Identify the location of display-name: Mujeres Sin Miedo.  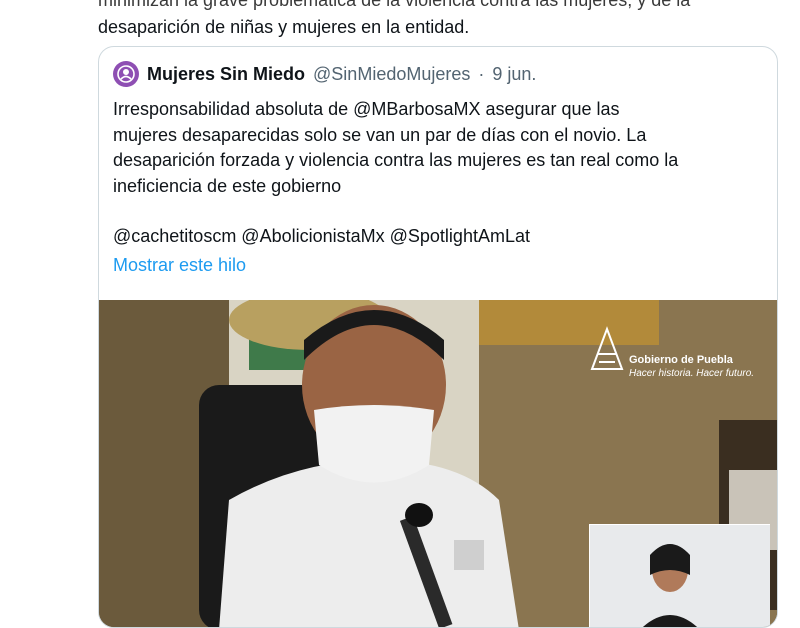
(226, 74).